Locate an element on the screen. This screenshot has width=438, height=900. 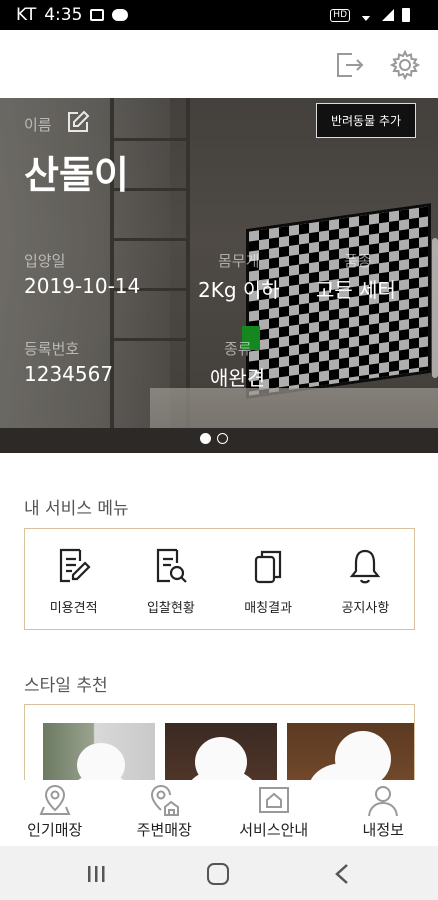
edit-icon is located at coordinates (78, 122).